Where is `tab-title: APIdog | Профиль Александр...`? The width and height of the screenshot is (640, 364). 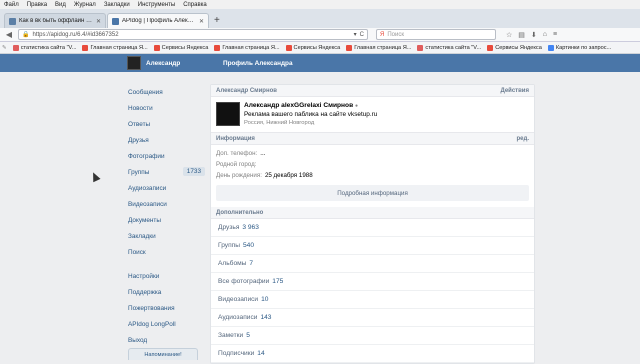
tab-title: APIdog | Профиль Александр... is located at coordinates (159, 21).